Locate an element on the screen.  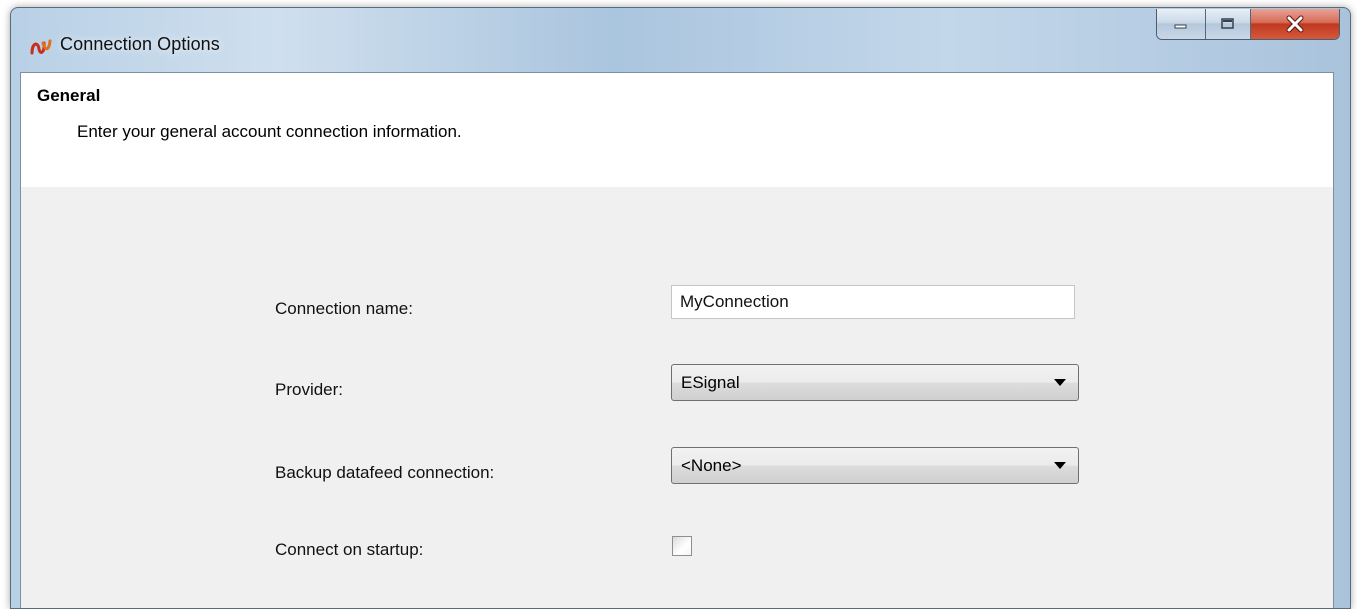
connection-name-input: MyConnection is located at coordinates (873, 302).